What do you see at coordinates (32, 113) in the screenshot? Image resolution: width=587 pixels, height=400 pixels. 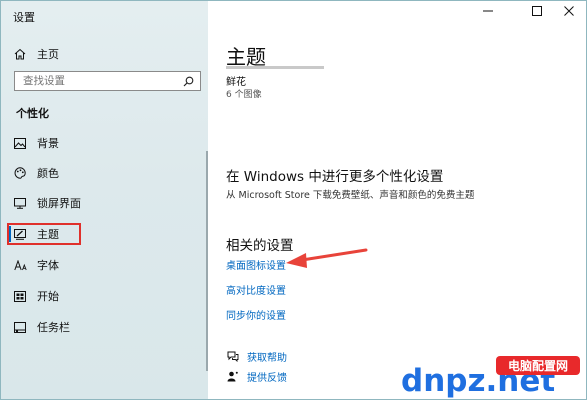 I see `section-title: 个性化` at bounding box center [32, 113].